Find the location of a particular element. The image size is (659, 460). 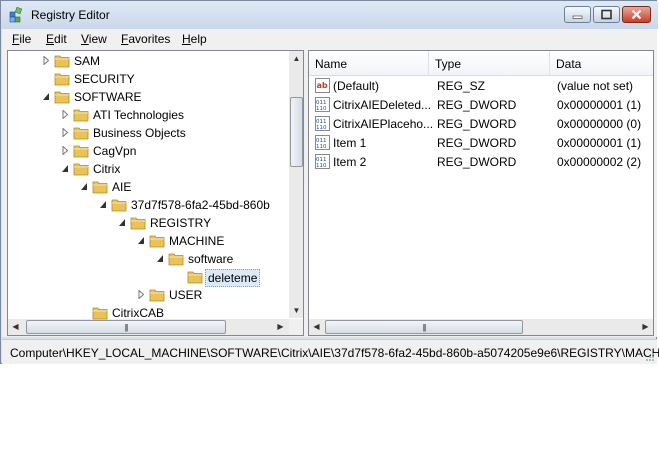

value-row: ab (Default) REG_SZ (value not set) is located at coordinates (481, 86).